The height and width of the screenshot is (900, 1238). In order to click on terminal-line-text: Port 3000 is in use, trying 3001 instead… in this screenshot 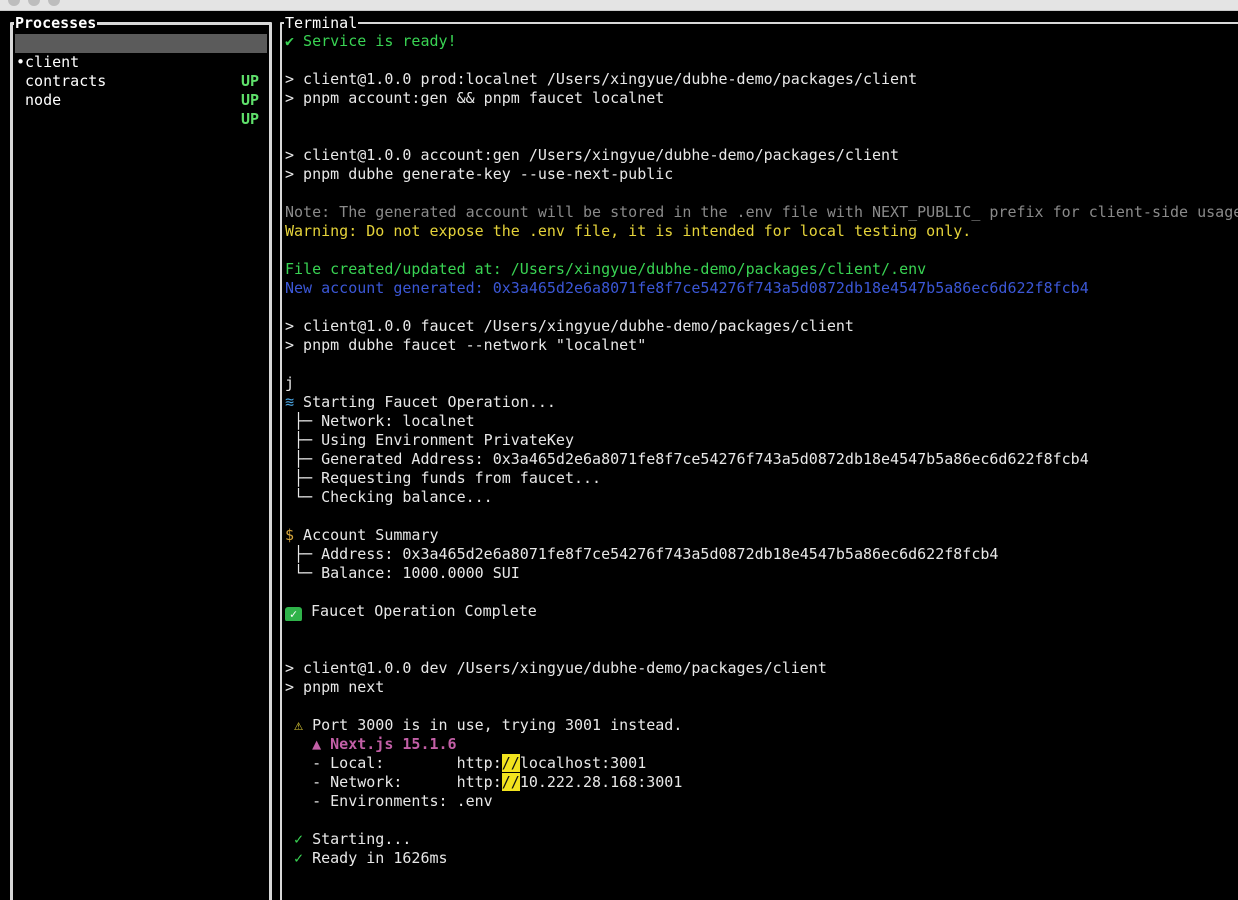, I will do `click(493, 725)`.